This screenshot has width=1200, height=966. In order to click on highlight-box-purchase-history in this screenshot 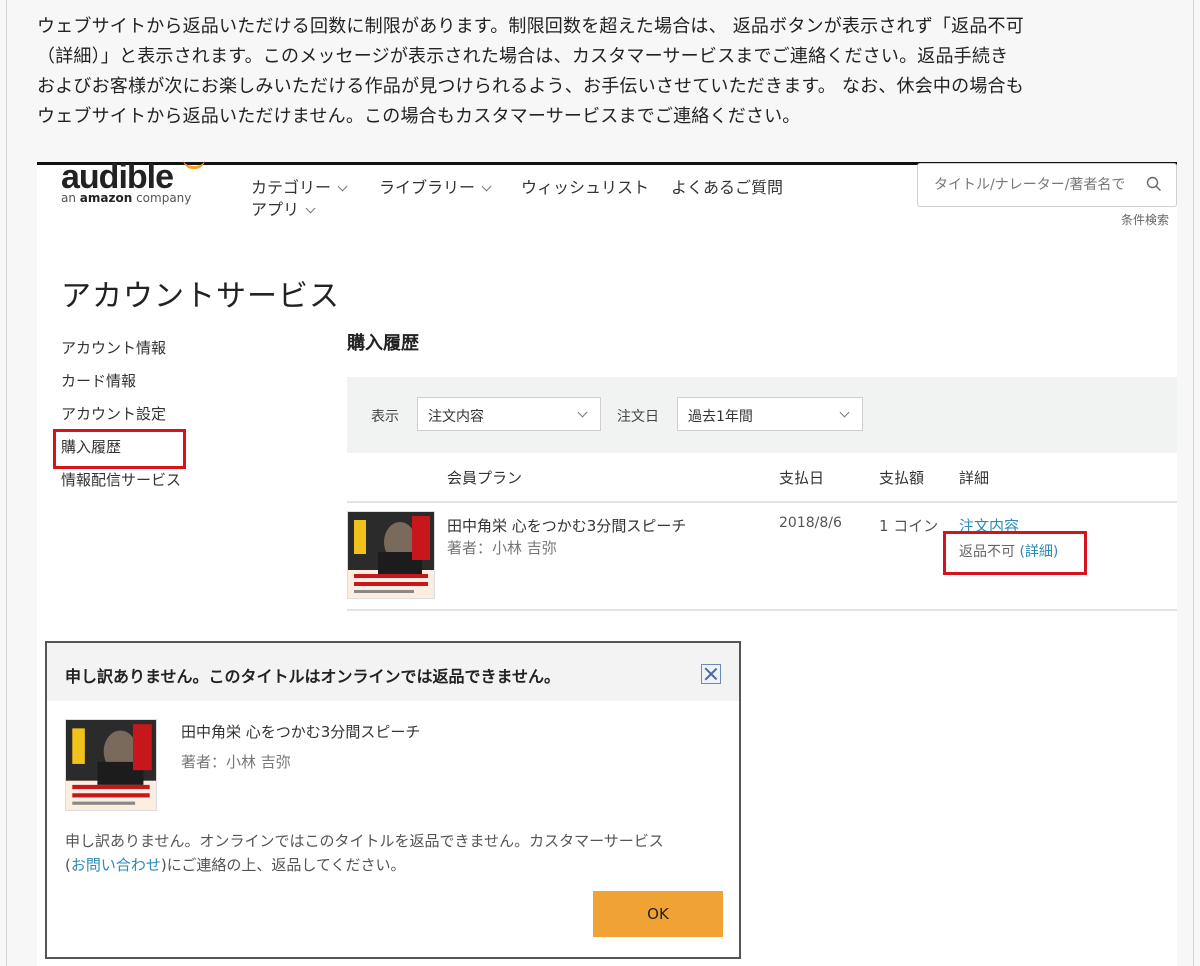, I will do `click(119, 449)`.